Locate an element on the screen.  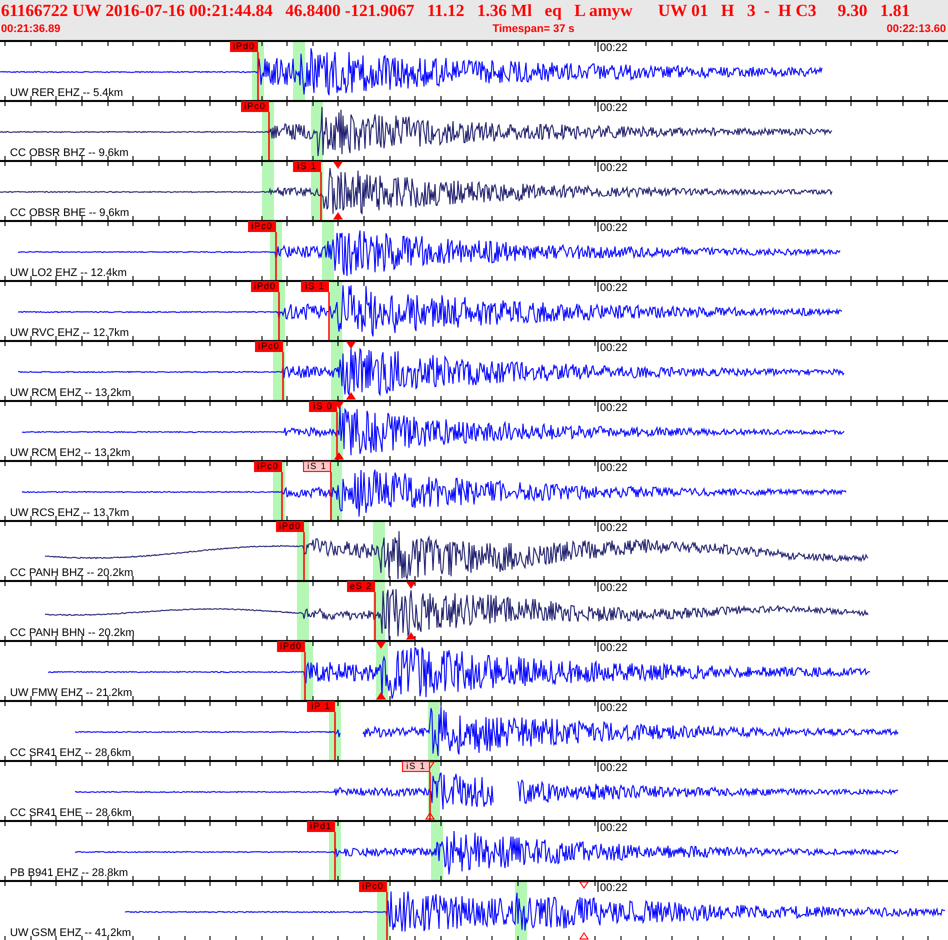
station-label: UW RER EHZ -- 5.4km is located at coordinates (67, 93).